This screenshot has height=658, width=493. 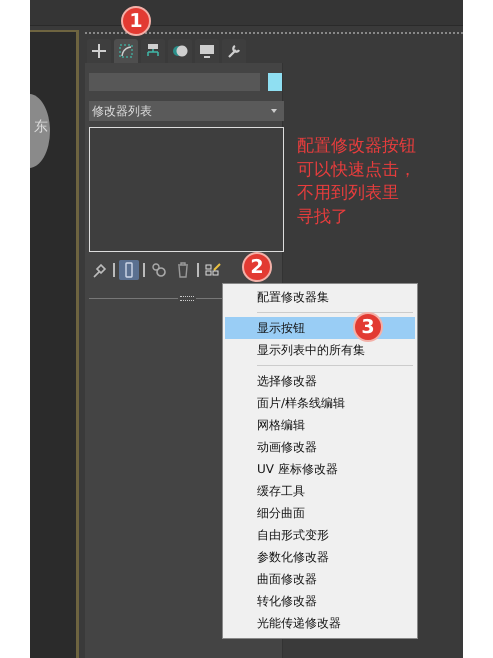 I want to click on menu-item: 选择修改器, so click(x=320, y=381).